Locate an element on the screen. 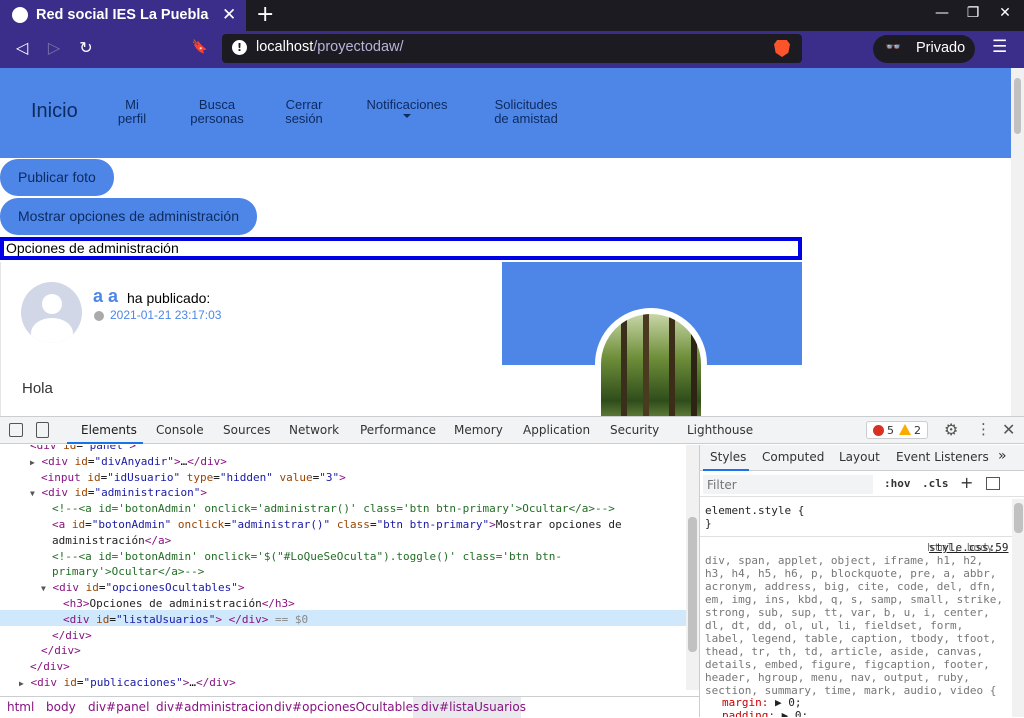 This screenshot has height=718, width=1024. gear-icon: ⚙ is located at coordinates (951, 429).